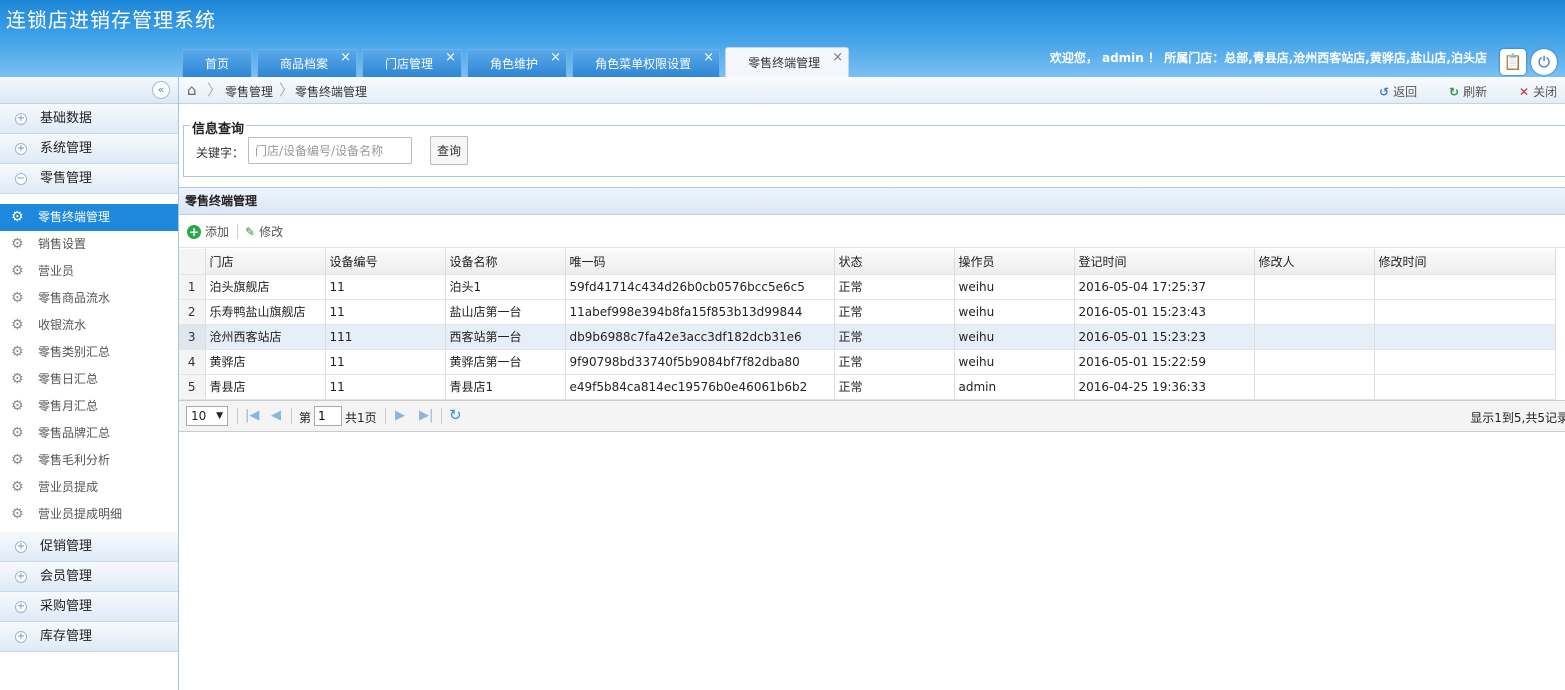 This screenshot has height=690, width=1565. I want to click on keyword-label: 关键字：, so click(220, 153).